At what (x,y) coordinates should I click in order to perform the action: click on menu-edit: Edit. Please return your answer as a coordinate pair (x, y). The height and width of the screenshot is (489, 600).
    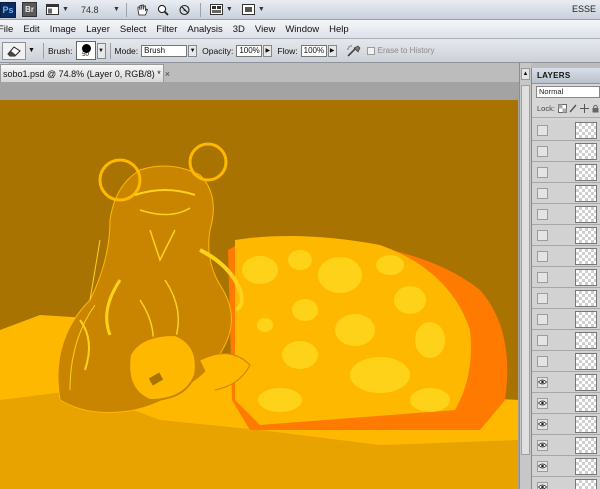
    Looking at the image, I should click on (31, 29).